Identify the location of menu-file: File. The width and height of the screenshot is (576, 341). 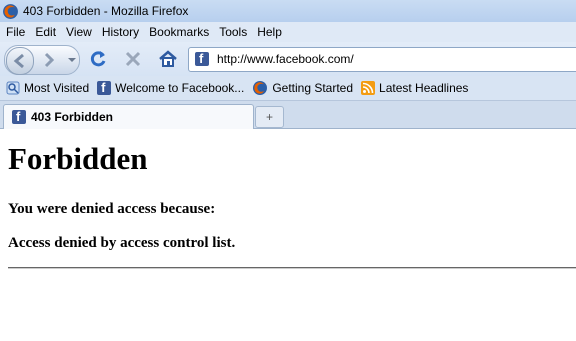
(15, 32).